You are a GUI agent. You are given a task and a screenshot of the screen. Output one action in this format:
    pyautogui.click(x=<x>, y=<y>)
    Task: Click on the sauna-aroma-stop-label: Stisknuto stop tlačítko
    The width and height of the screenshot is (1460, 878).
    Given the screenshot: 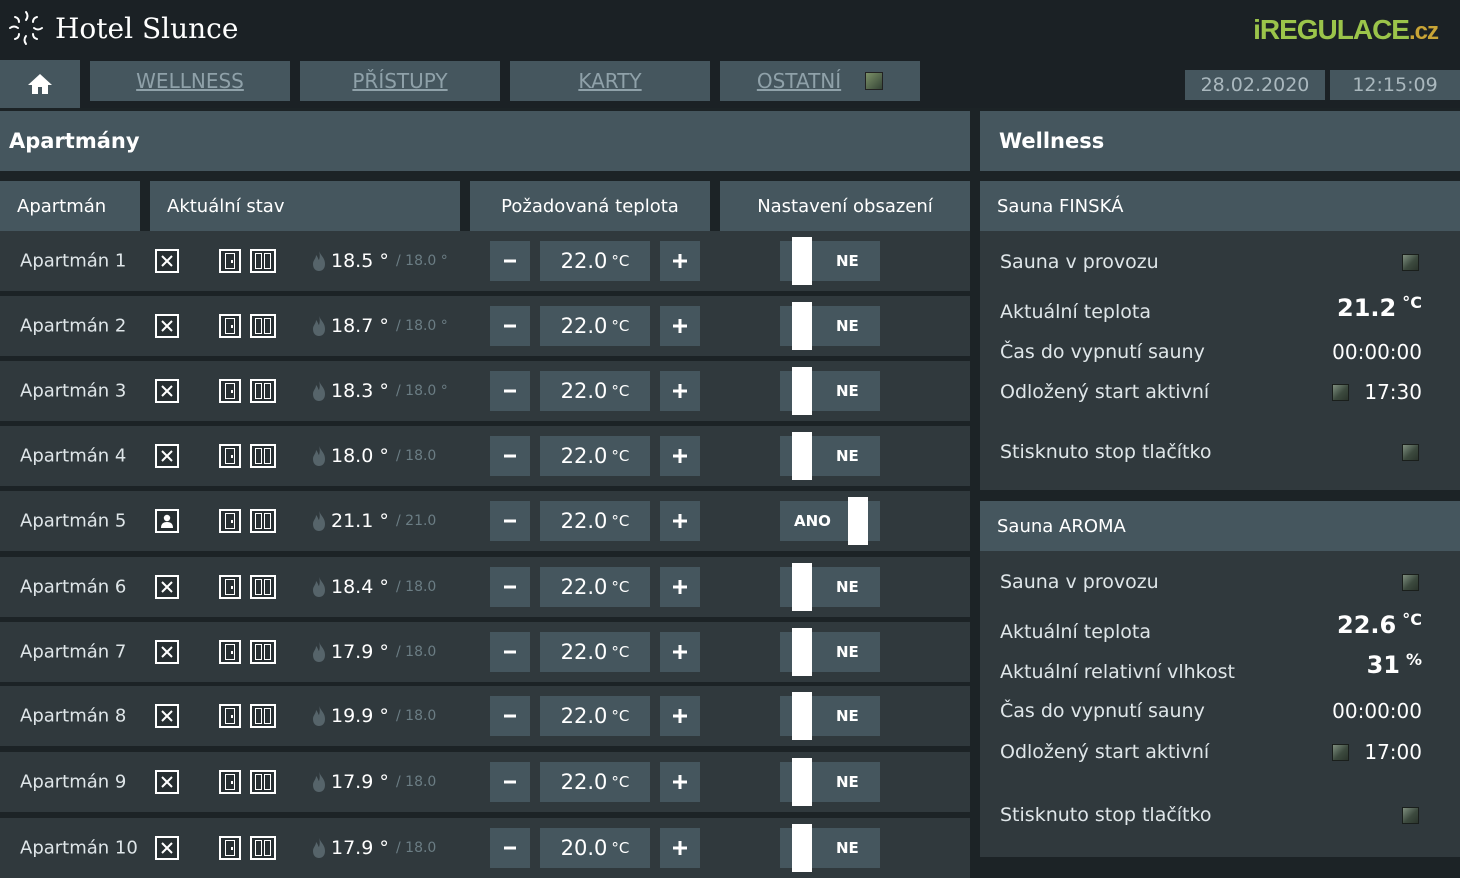 What is the action you would take?
    pyautogui.click(x=1106, y=815)
    